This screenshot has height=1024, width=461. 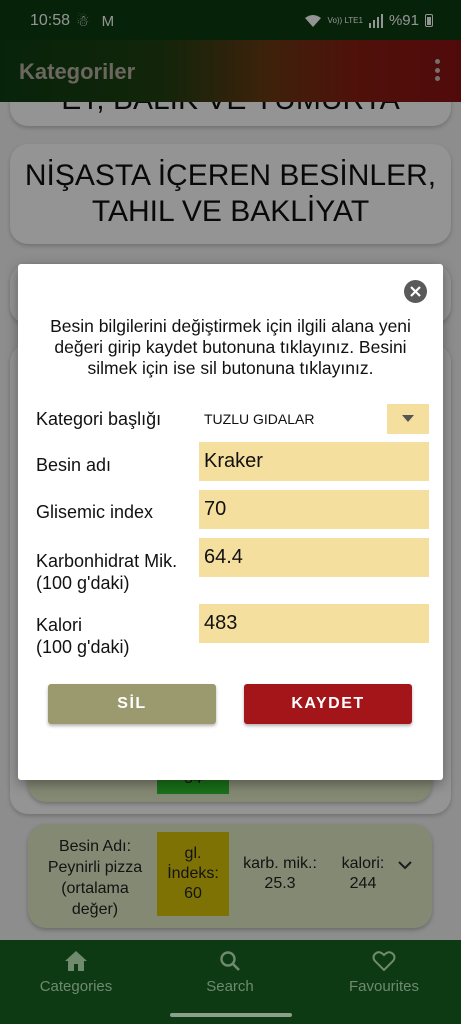 I want to click on caret-down-icon, so click(x=408, y=418).